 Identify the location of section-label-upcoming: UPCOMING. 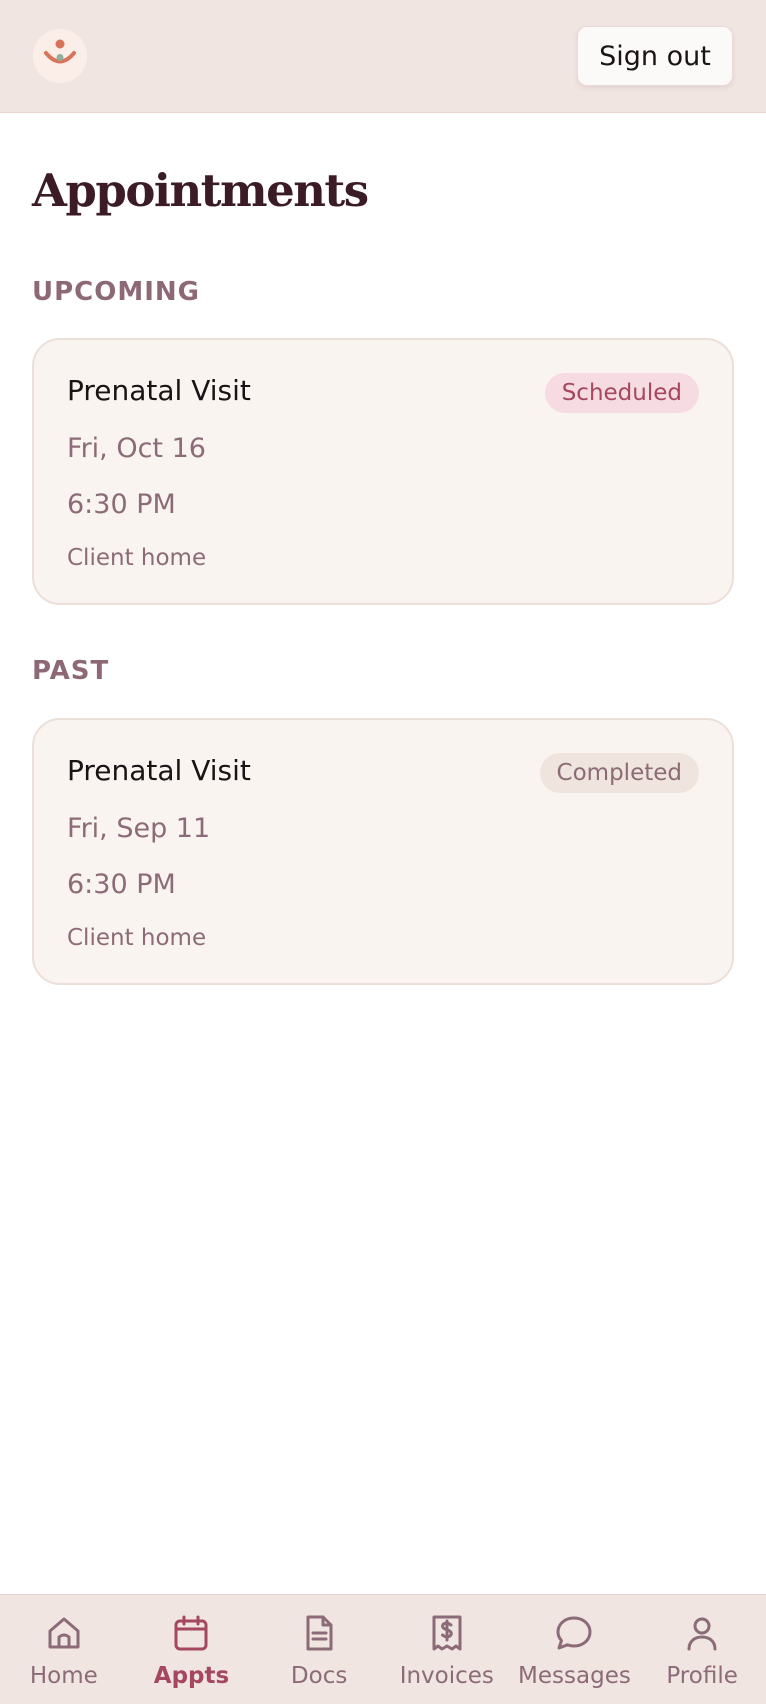
(116, 292).